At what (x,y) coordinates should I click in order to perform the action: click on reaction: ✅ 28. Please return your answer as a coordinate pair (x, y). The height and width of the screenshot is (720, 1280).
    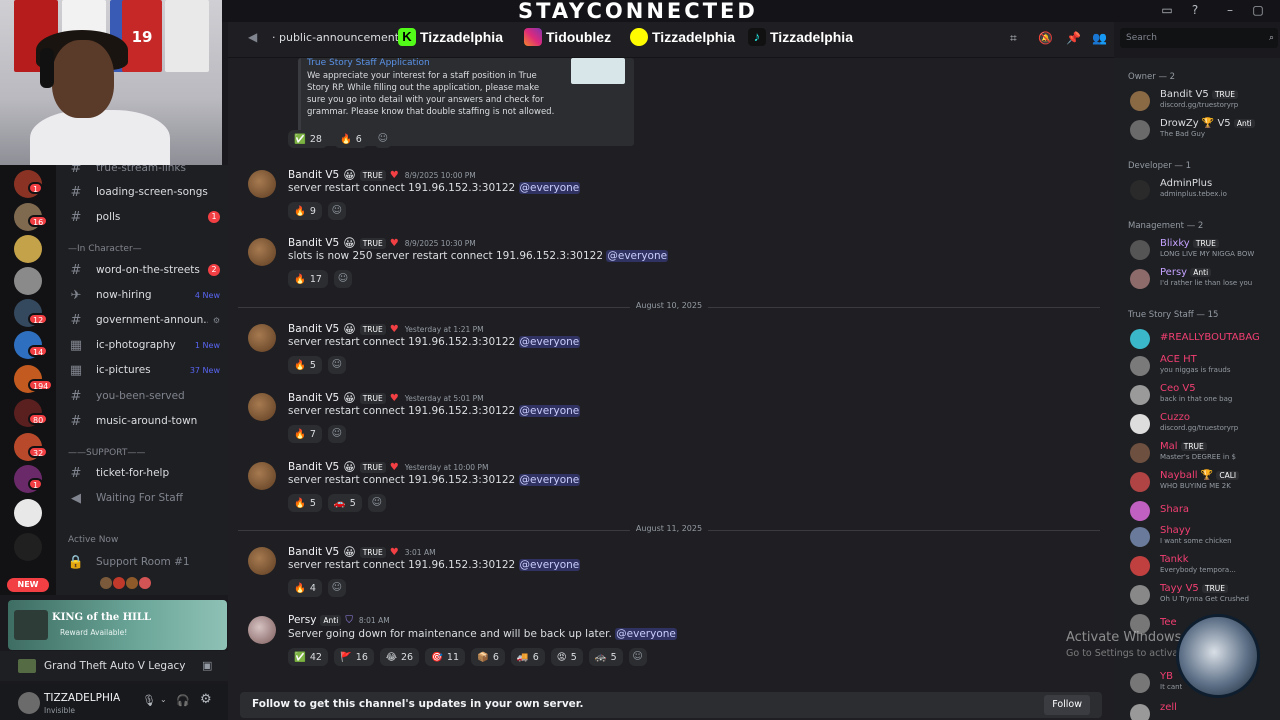
    Looking at the image, I should click on (308, 139).